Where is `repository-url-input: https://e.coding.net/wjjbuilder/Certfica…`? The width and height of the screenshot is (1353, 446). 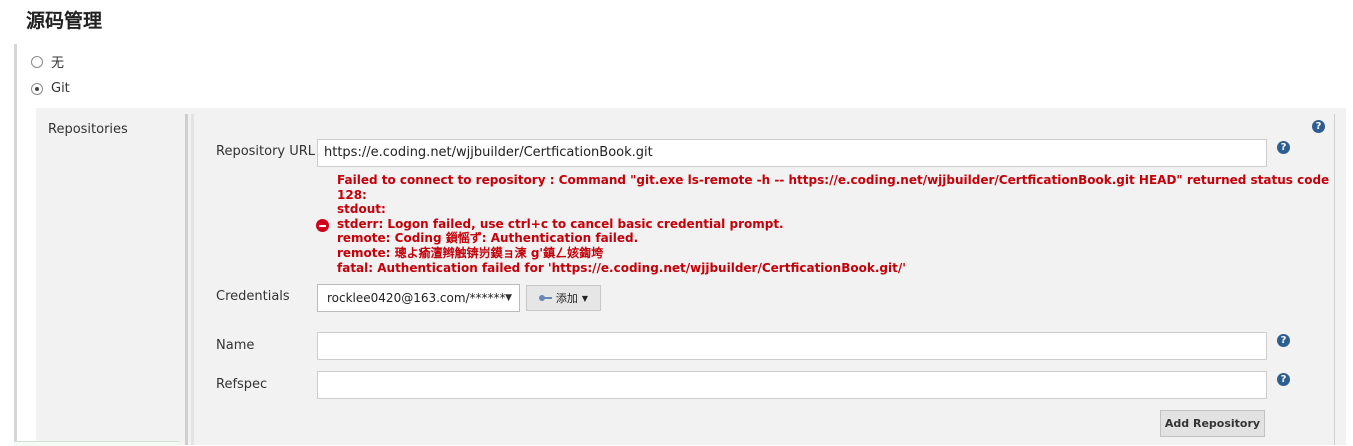
repository-url-input: https://e.coding.net/wjjbuilder/Certfica… is located at coordinates (792, 153).